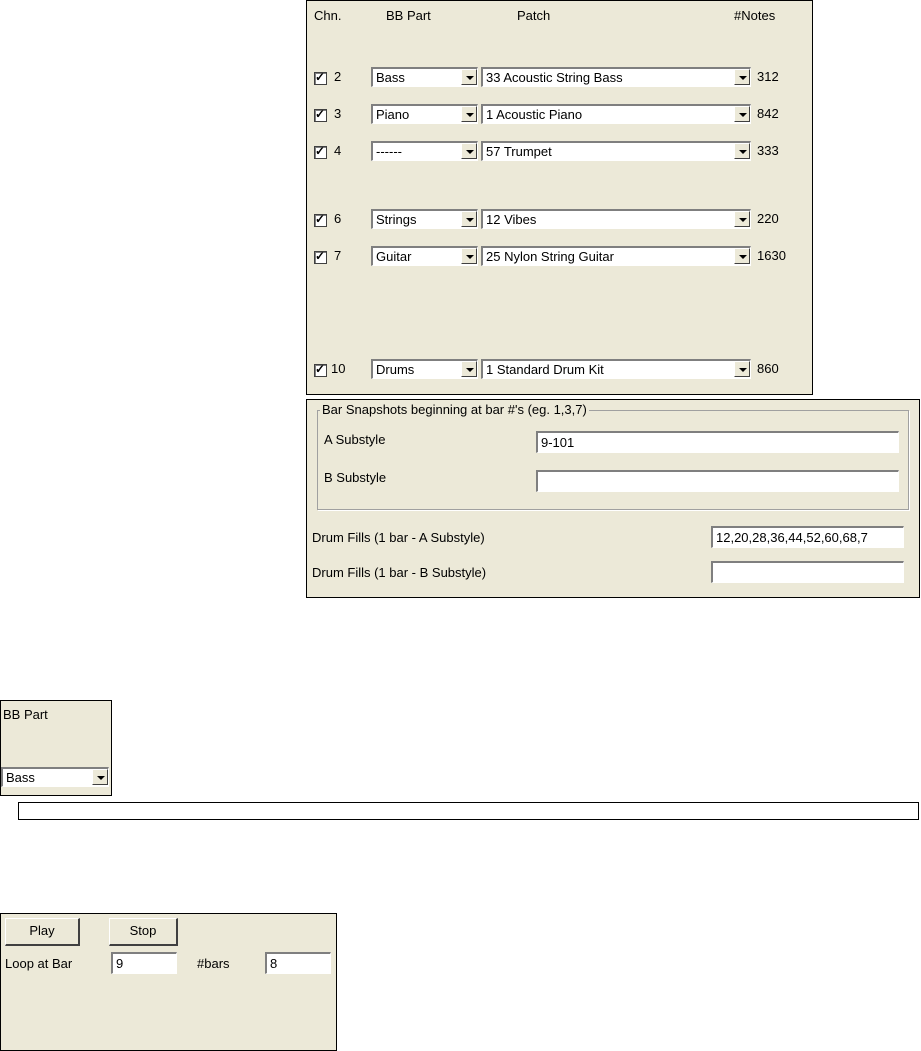  What do you see at coordinates (338, 76) in the screenshot?
I see `channel-number: 2` at bounding box center [338, 76].